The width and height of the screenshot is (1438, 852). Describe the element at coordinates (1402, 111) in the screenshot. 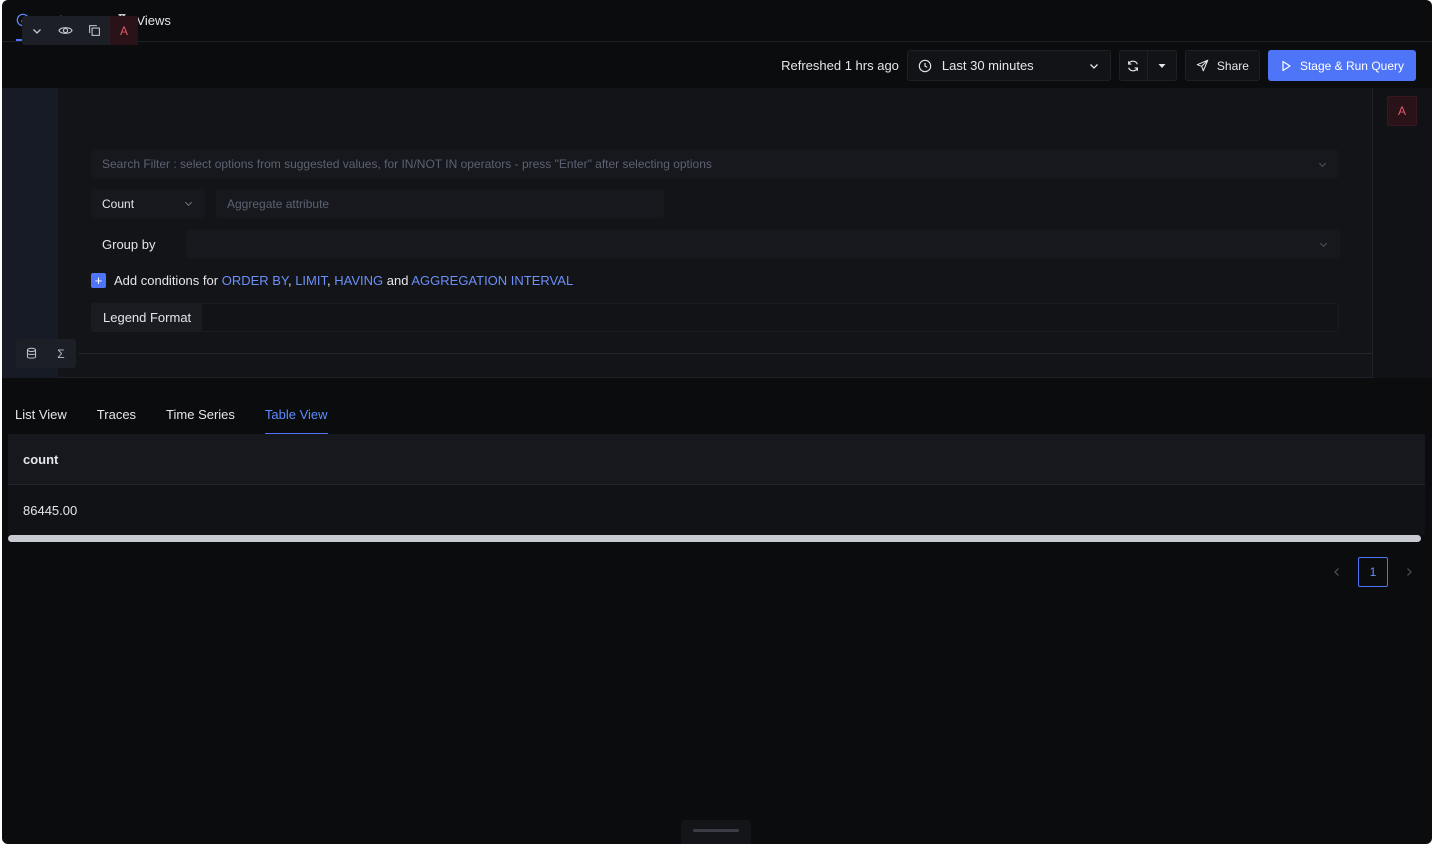

I see `query-letter-shortcut: A` at that location.